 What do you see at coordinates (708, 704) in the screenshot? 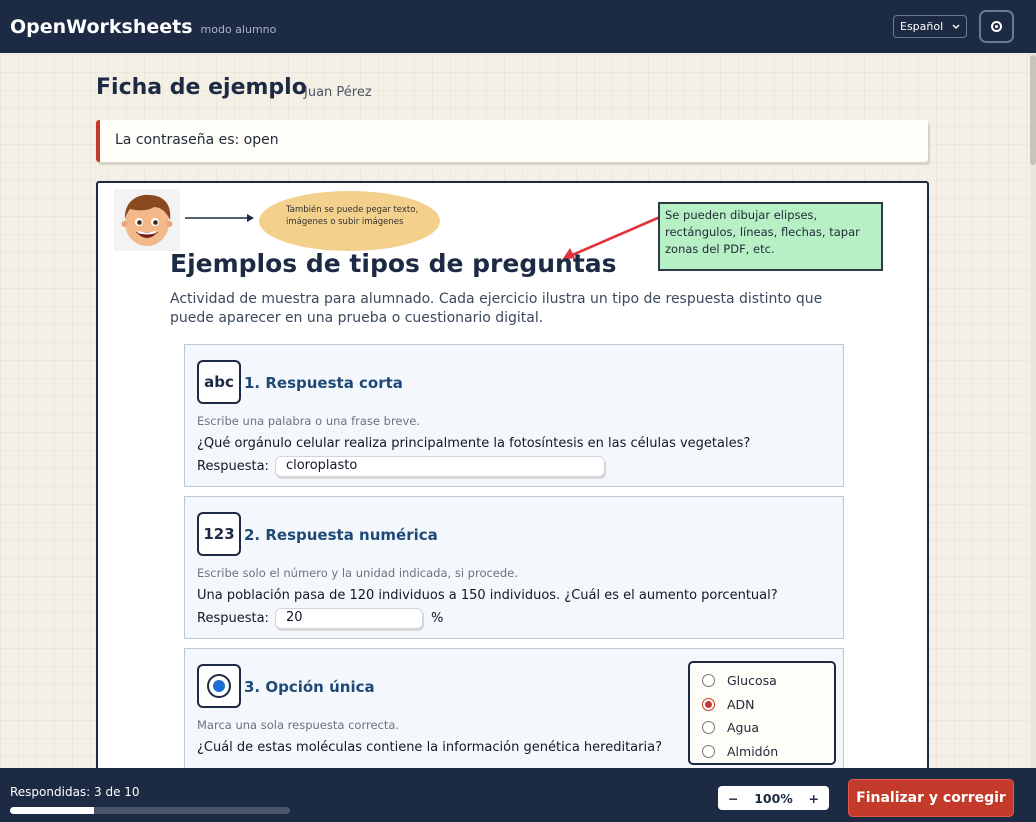
I see `radio-button-selected` at bounding box center [708, 704].